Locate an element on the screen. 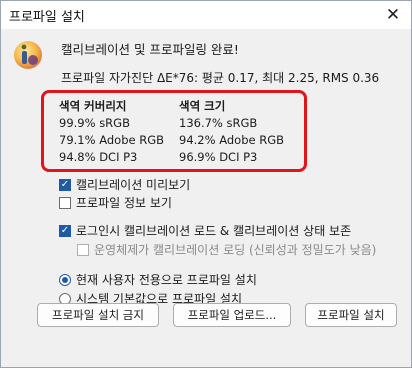  checkbox-empty-icon is located at coordinates (65, 202).